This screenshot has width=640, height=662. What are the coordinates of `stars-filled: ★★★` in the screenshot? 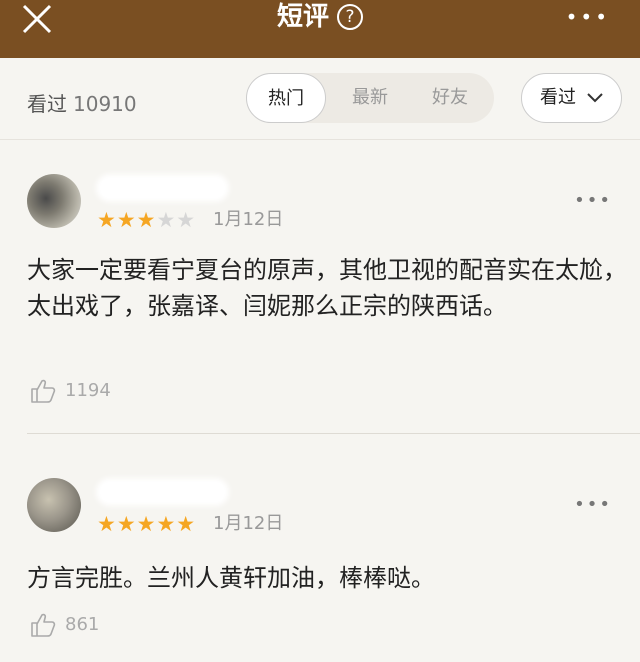 It's located at (127, 220).